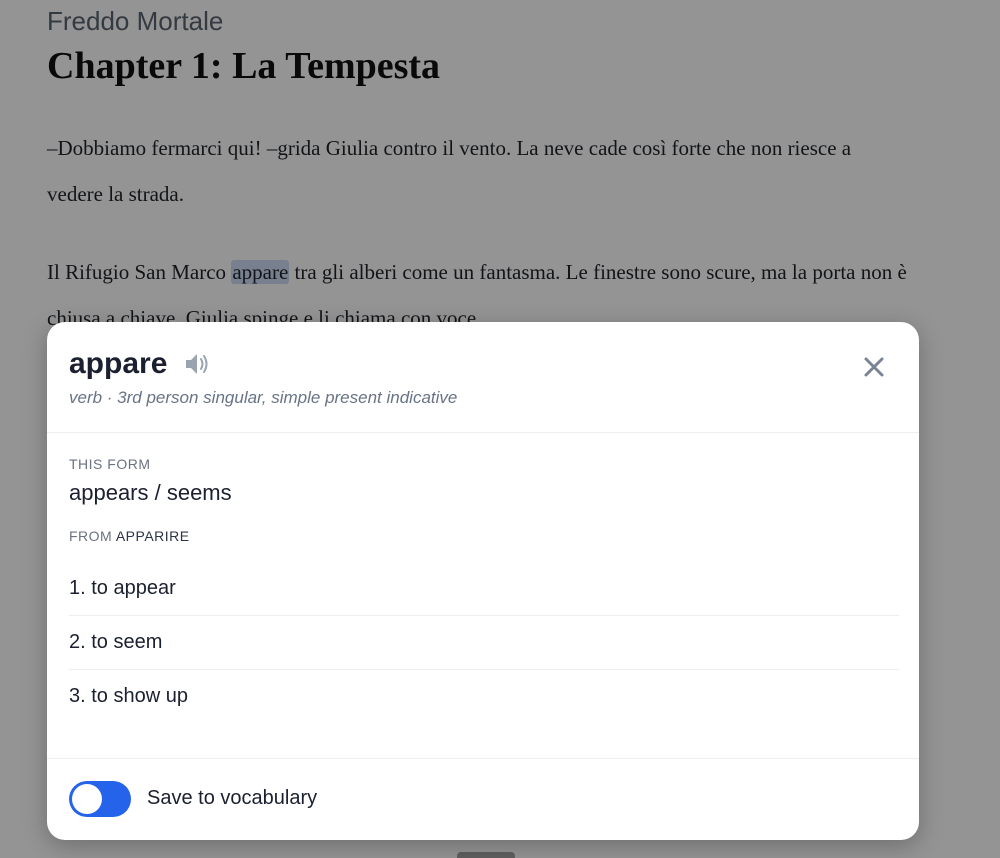 This screenshot has width=1000, height=858. What do you see at coordinates (87, 799) in the screenshot?
I see `toggle-knob` at bounding box center [87, 799].